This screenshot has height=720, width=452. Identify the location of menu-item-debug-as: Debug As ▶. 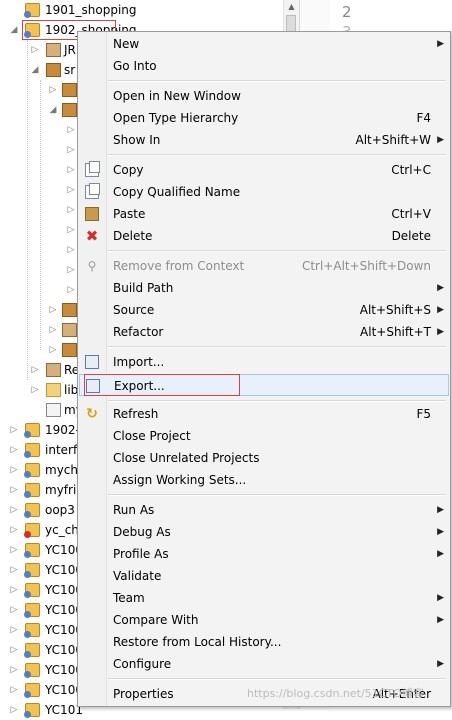
(264, 532).